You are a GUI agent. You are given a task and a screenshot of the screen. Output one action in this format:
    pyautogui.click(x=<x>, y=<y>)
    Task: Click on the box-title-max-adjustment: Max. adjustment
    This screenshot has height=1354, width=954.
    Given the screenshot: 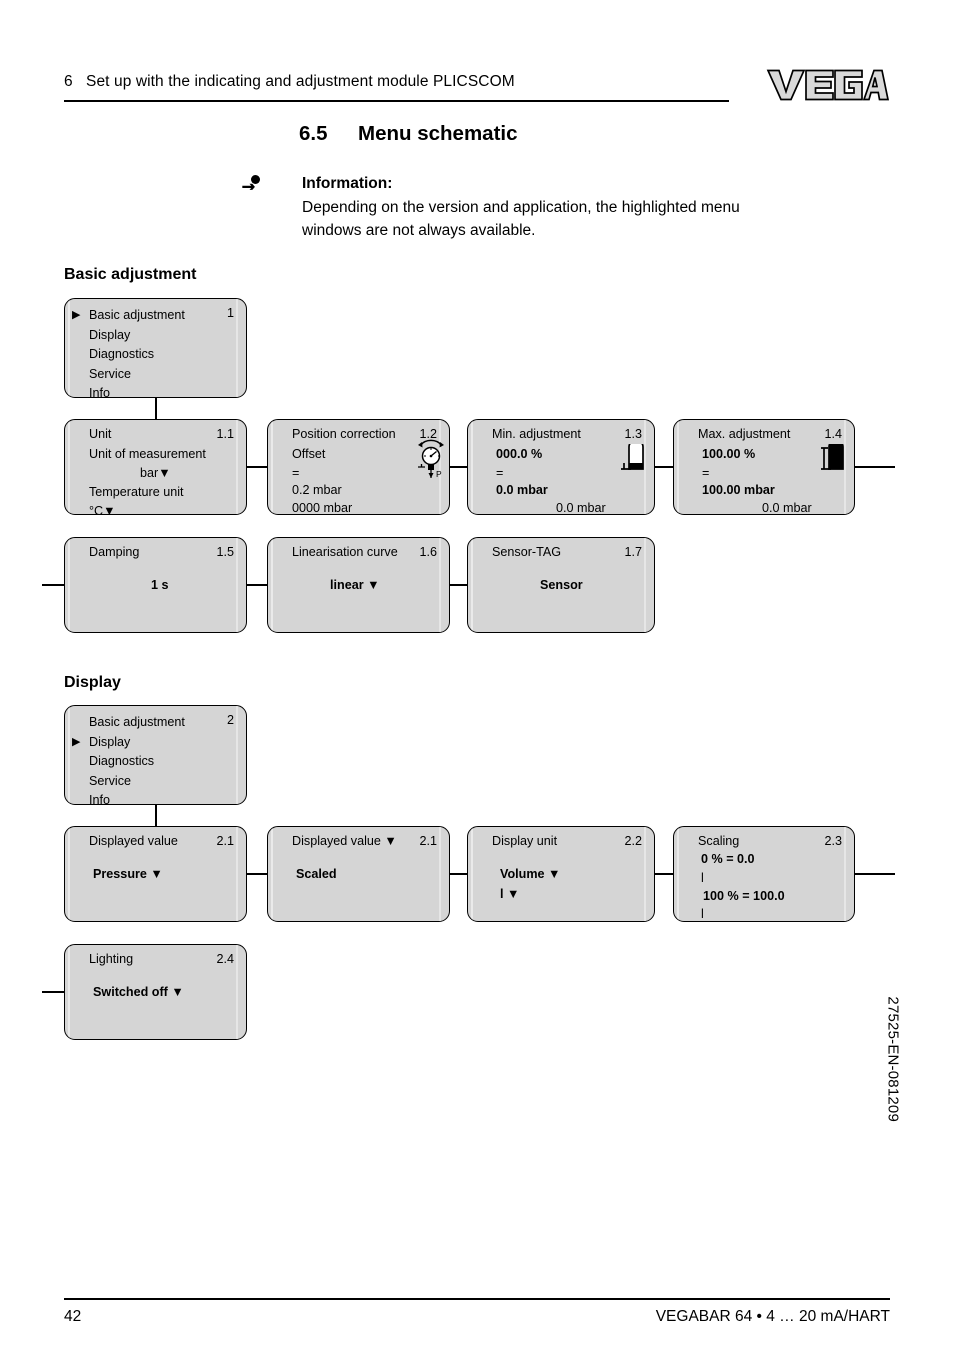 What is the action you would take?
    pyautogui.click(x=744, y=434)
    